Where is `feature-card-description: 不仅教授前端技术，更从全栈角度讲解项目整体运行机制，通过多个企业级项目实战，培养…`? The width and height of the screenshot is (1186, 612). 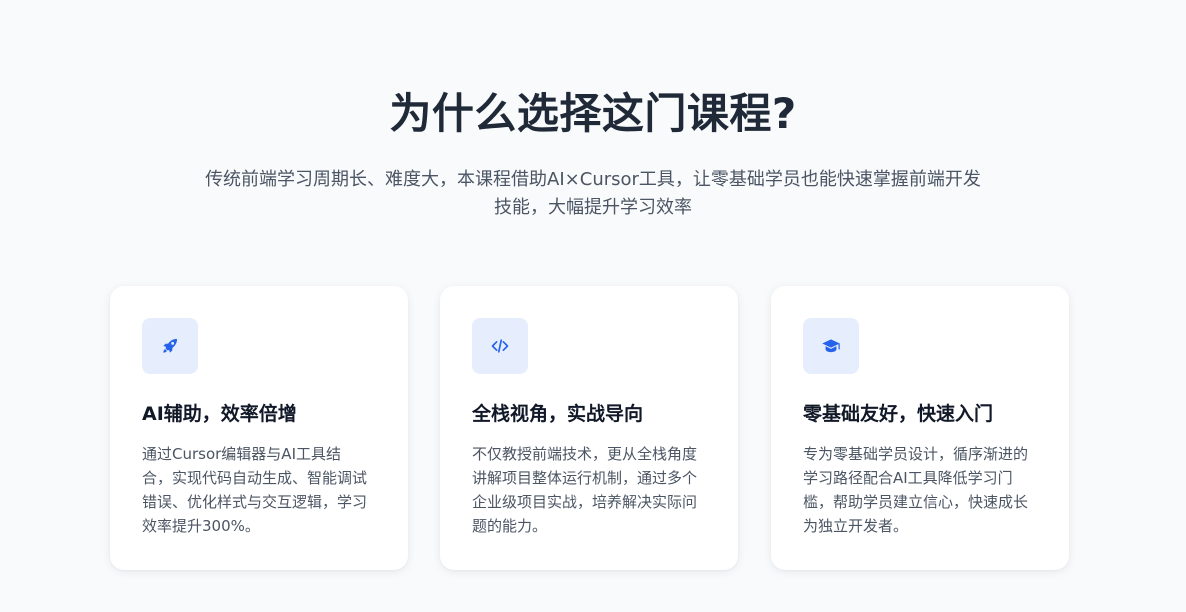
feature-card-description: 不仅教授前端技术，更从全栈角度讲解项目整体运行机制，通过多个企业级项目实战，培养… is located at coordinates (585, 490).